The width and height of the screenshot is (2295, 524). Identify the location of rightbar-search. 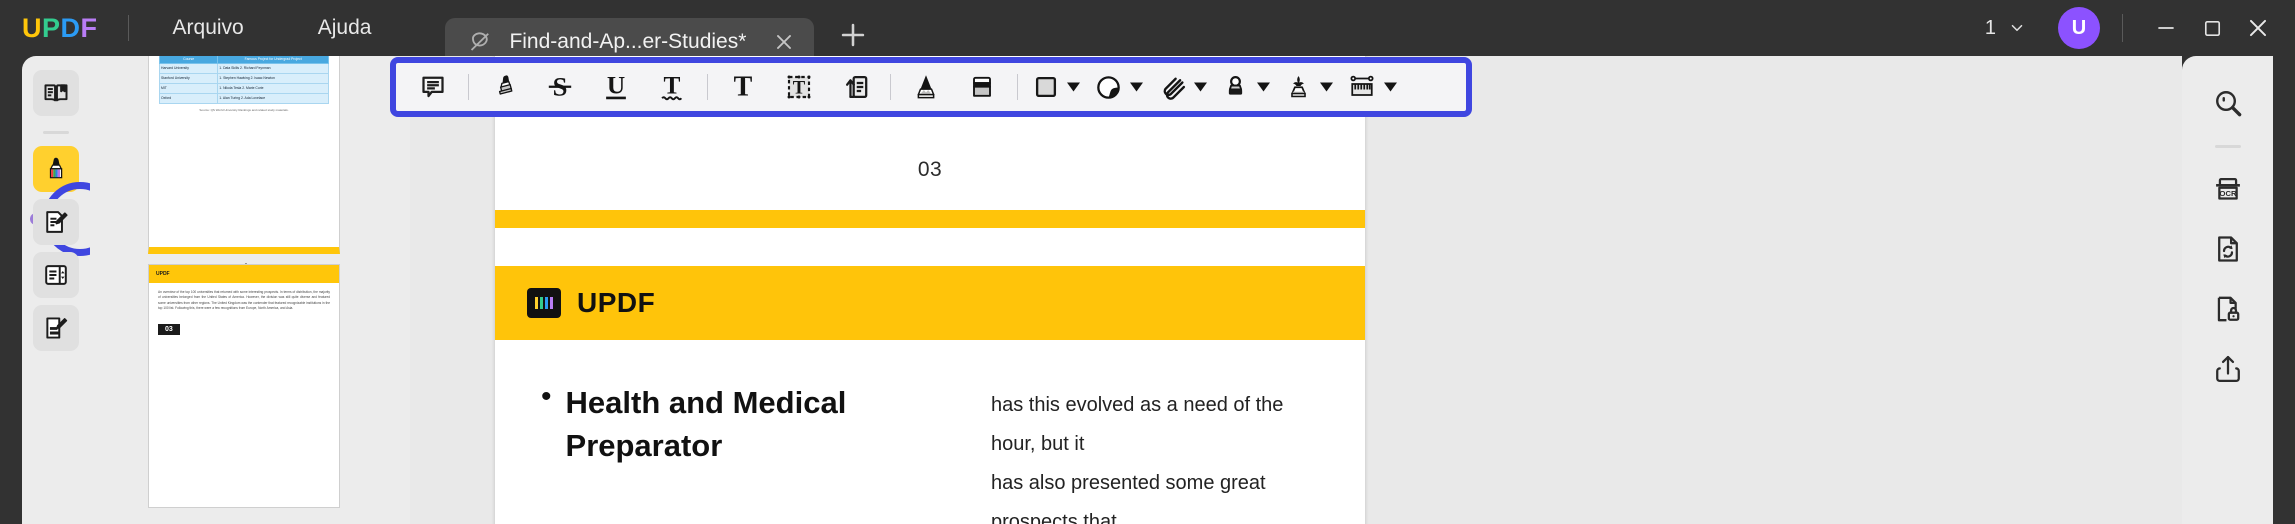
(2228, 103).